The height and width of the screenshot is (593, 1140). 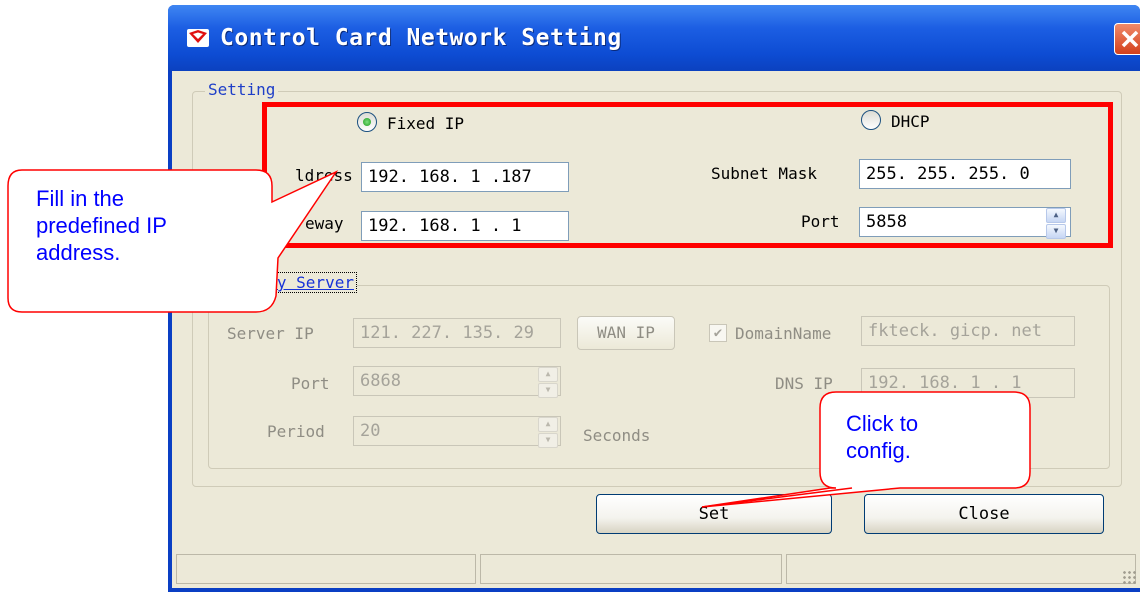 What do you see at coordinates (78, 252) in the screenshot?
I see `callout-left-line: address.` at bounding box center [78, 252].